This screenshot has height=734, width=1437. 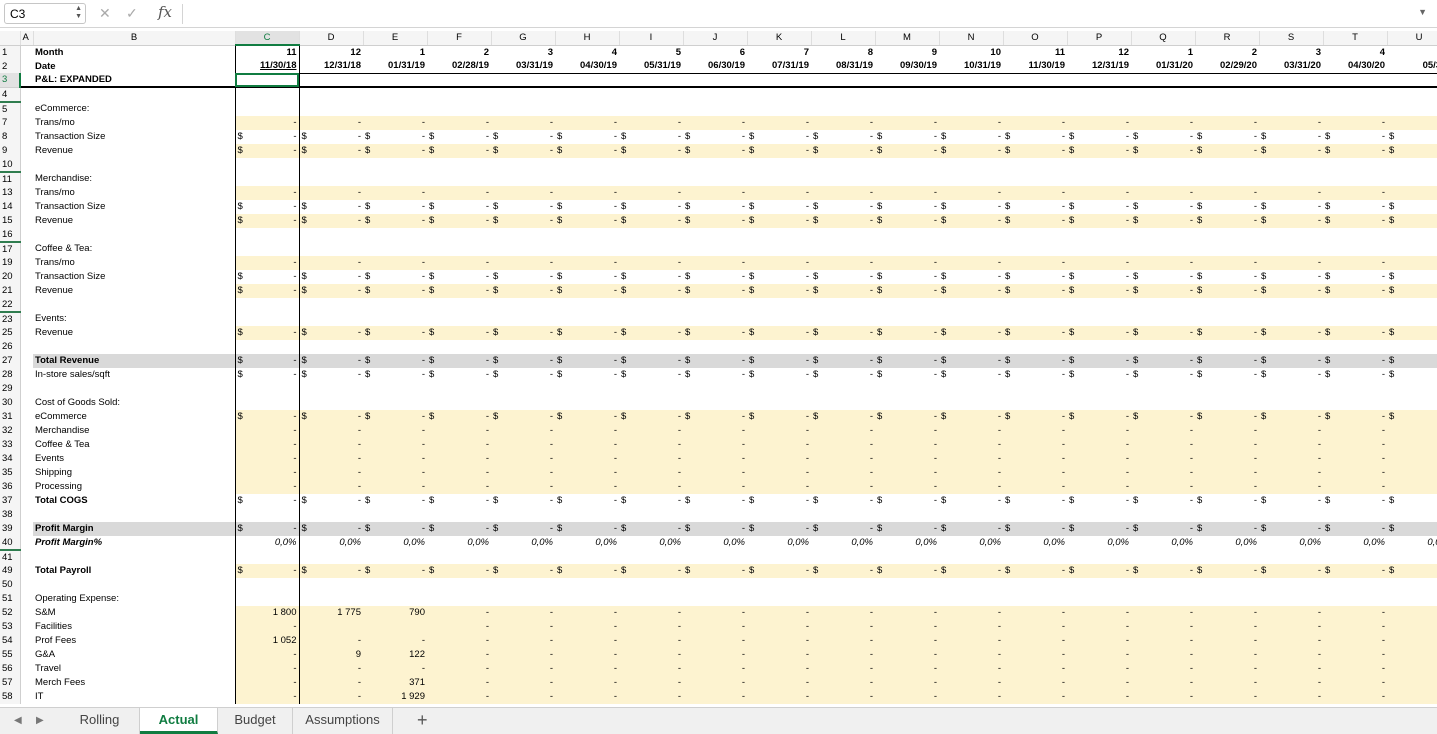 I want to click on row-header: 13, so click(x=10, y=192).